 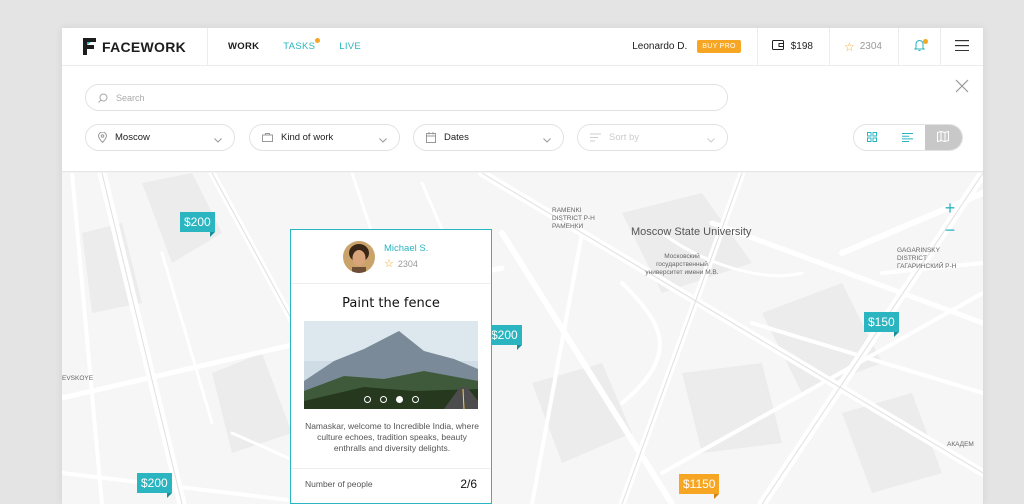 I want to click on buy-pro-button: BUY PRO, so click(x=719, y=46).